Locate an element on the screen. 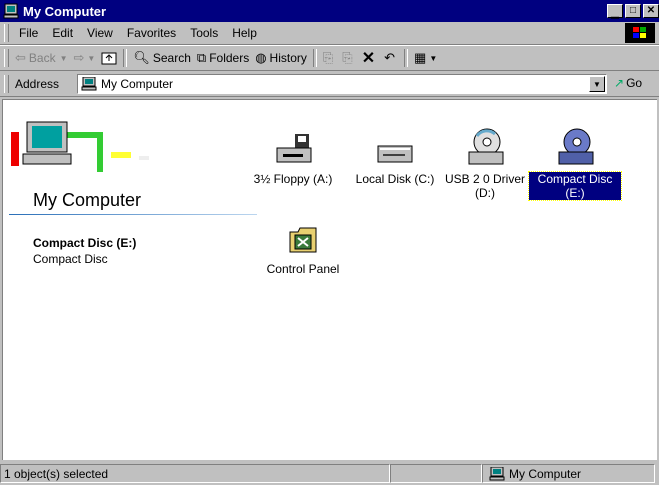 The height and width of the screenshot is (485, 659). address-field: My Computer ▼ is located at coordinates (342, 84).